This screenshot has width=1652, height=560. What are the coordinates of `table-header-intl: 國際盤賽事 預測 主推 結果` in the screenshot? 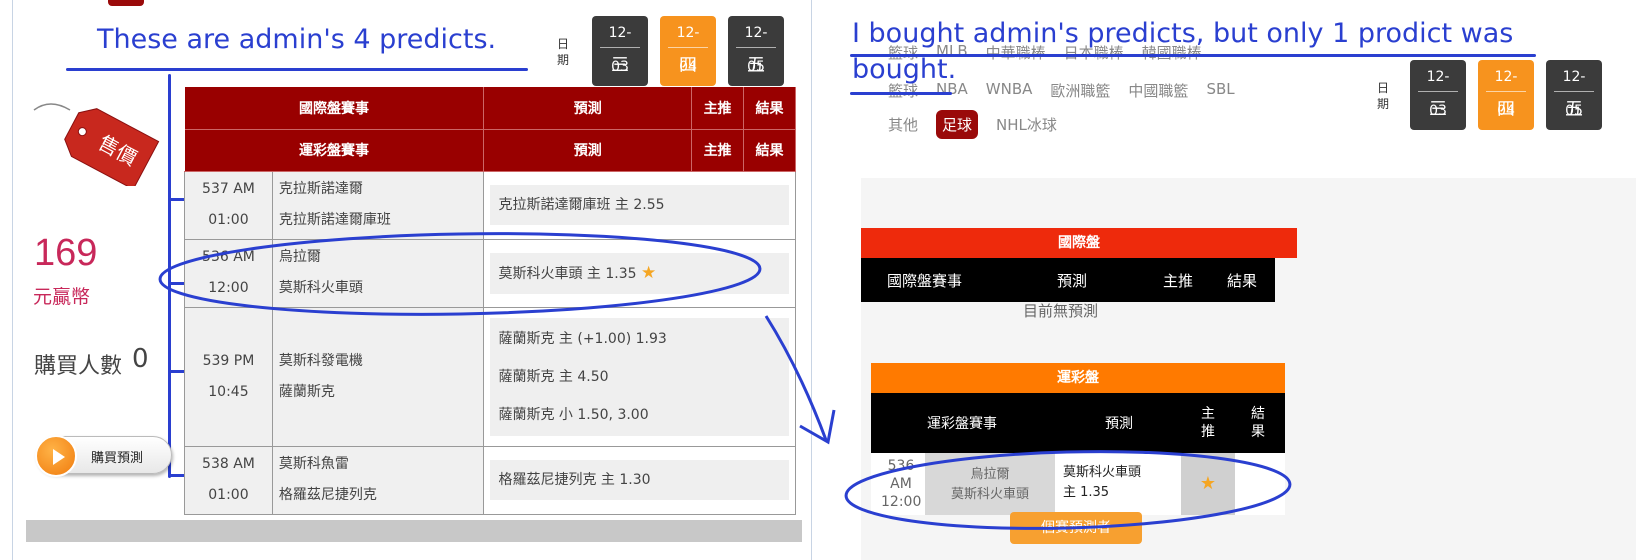 It's located at (490, 108).